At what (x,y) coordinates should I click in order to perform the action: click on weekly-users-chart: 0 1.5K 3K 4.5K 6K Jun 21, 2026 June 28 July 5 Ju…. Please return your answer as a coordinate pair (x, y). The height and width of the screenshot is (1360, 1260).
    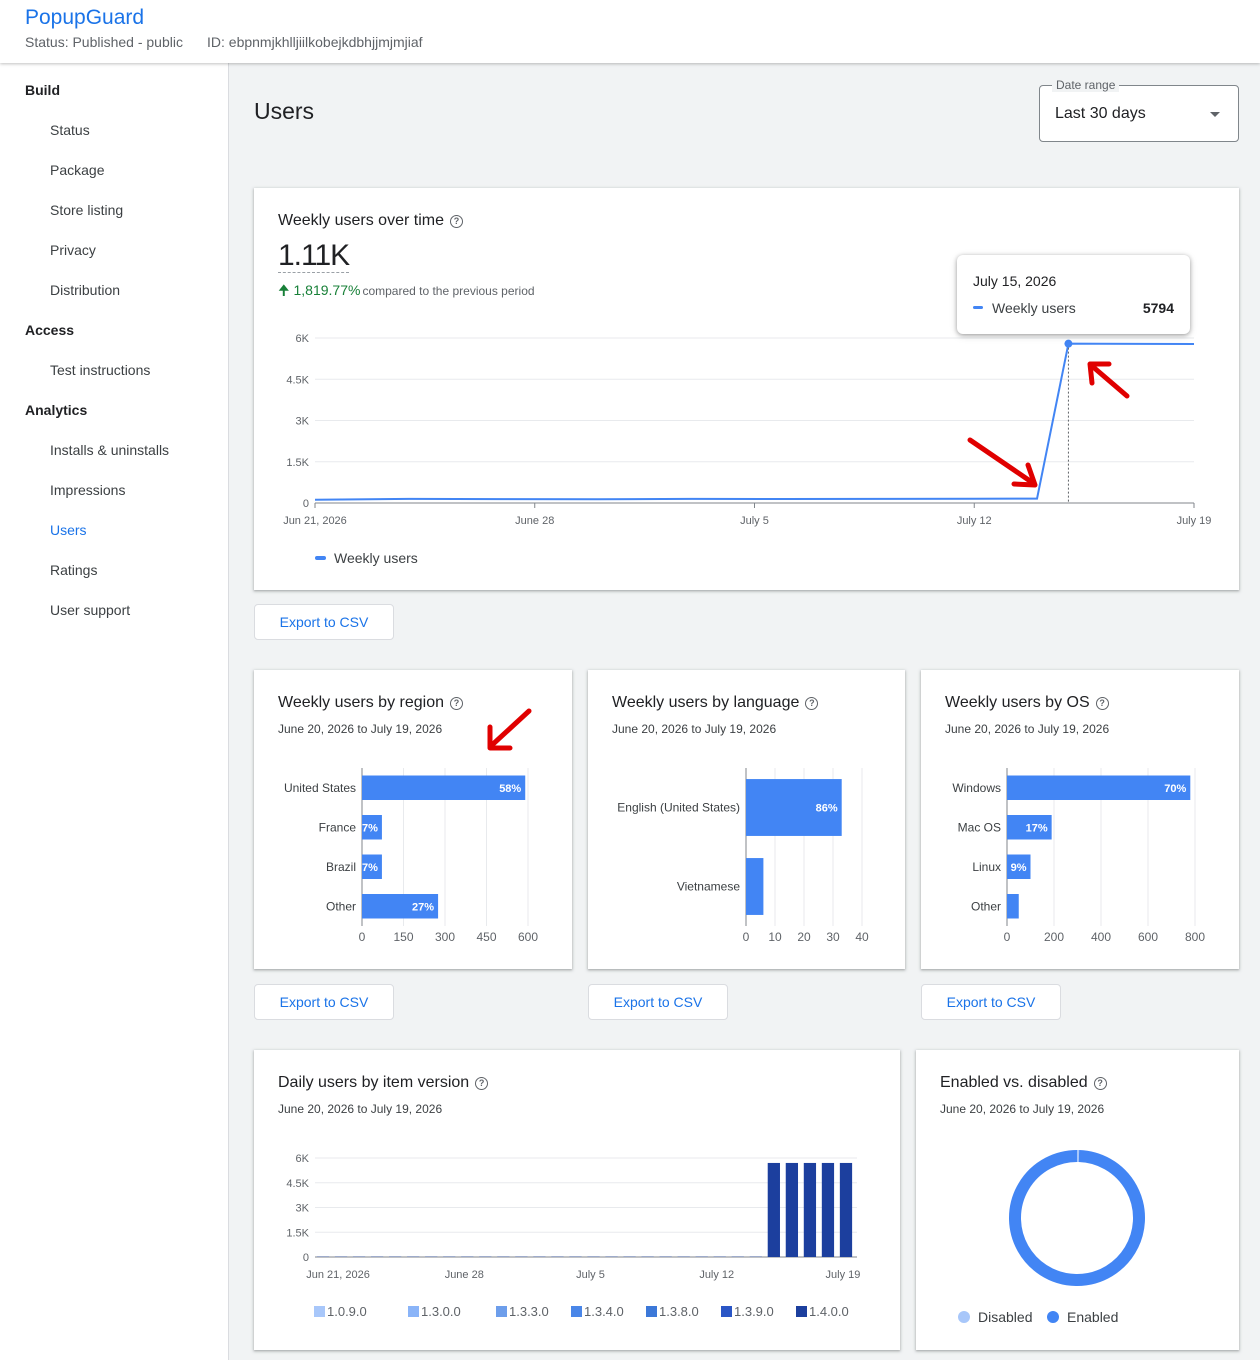
    Looking at the image, I should click on (747, 430).